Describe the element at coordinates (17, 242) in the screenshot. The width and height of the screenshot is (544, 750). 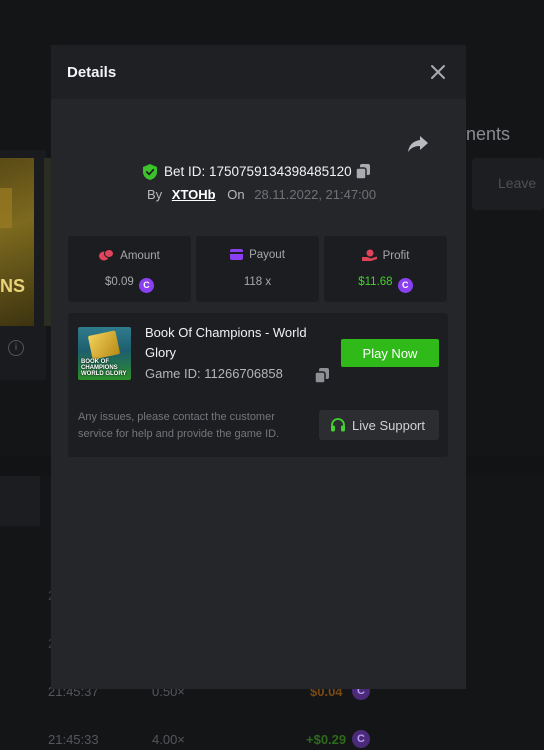
I see `background-game-thumbnail: NS` at that location.